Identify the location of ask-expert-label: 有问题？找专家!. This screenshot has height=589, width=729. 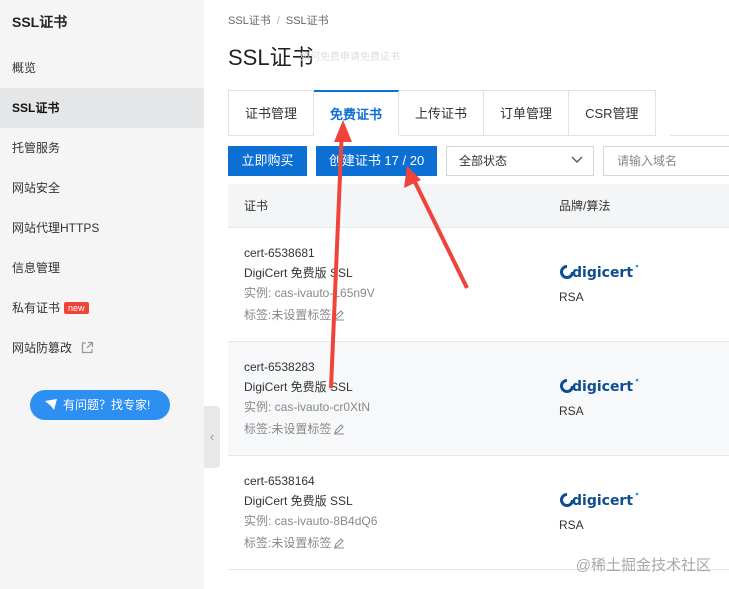
(107, 405).